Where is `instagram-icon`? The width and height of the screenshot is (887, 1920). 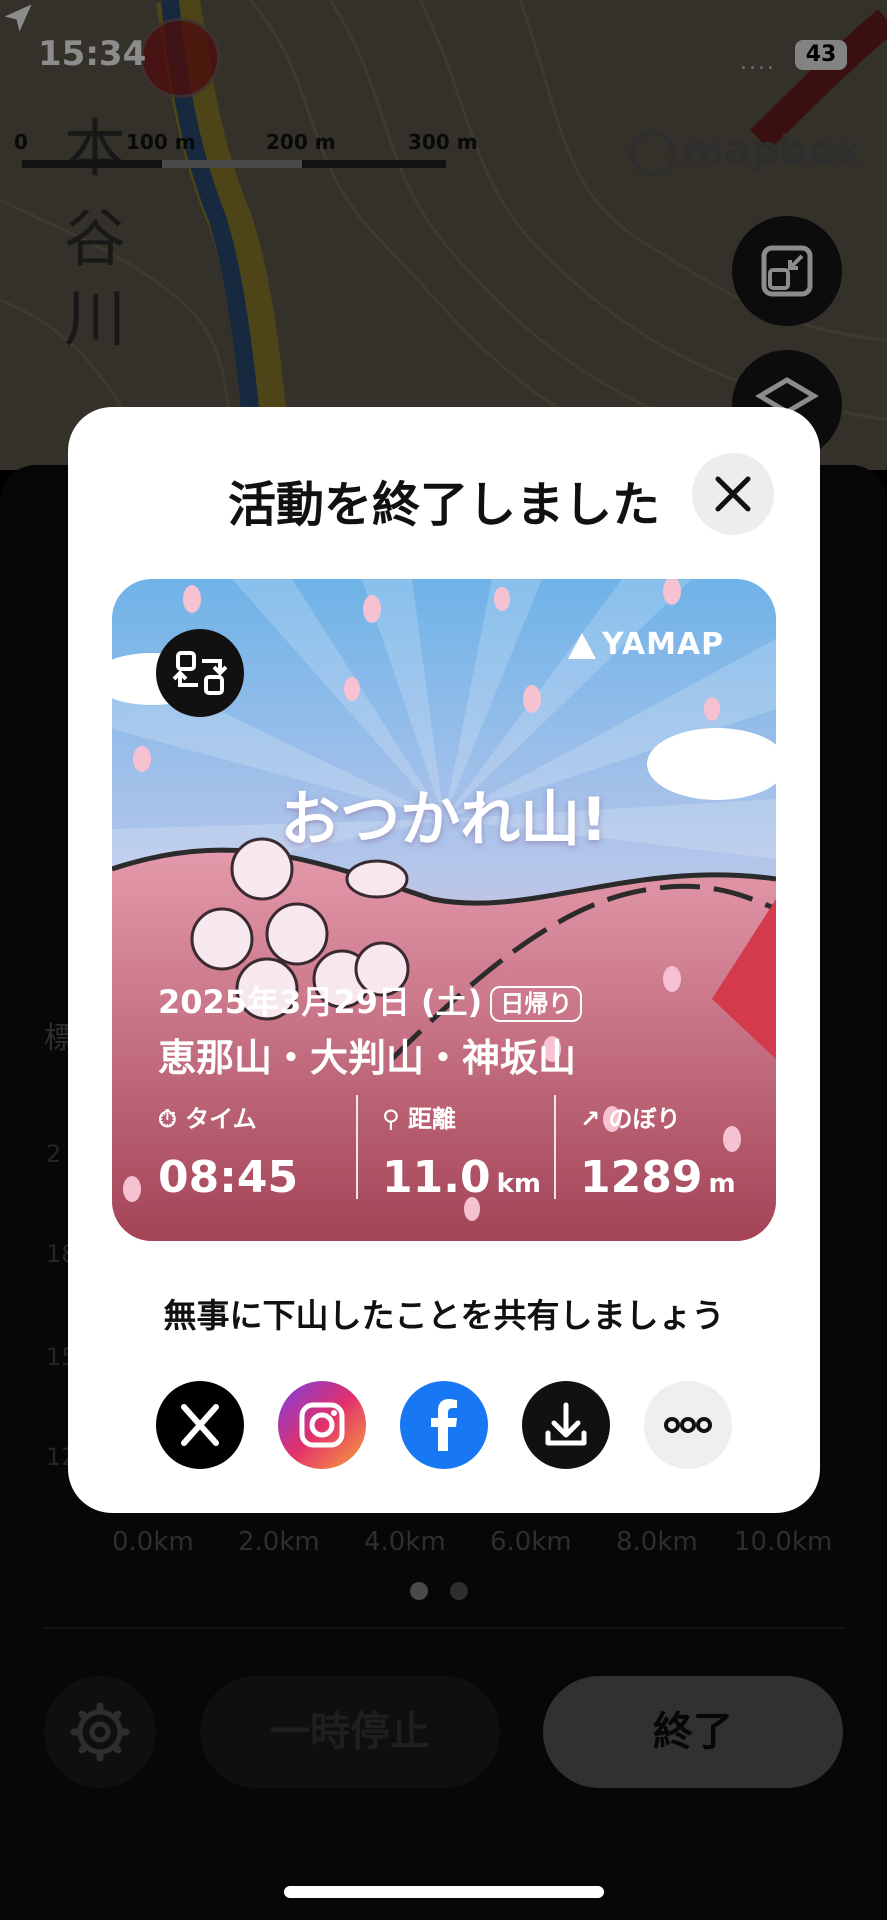
instagram-icon is located at coordinates (322, 1425).